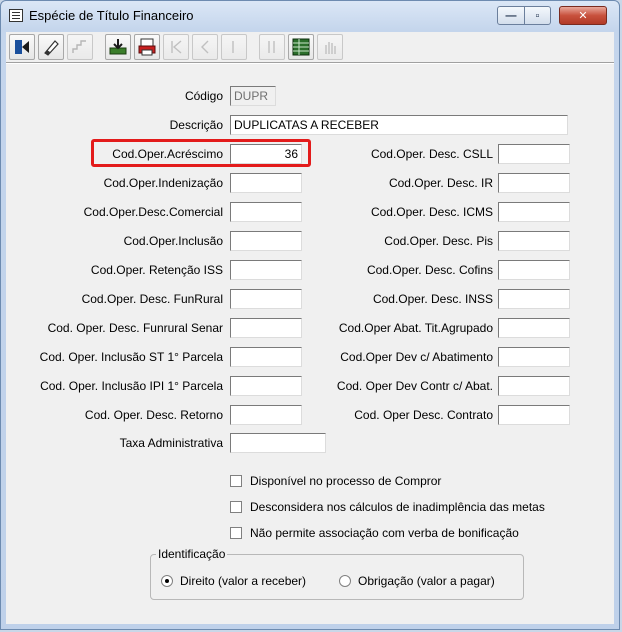 The image size is (622, 632). Describe the element at coordinates (432, 299) in the screenshot. I see `right-label-5: Cod.Oper. Desc. INSS` at that location.